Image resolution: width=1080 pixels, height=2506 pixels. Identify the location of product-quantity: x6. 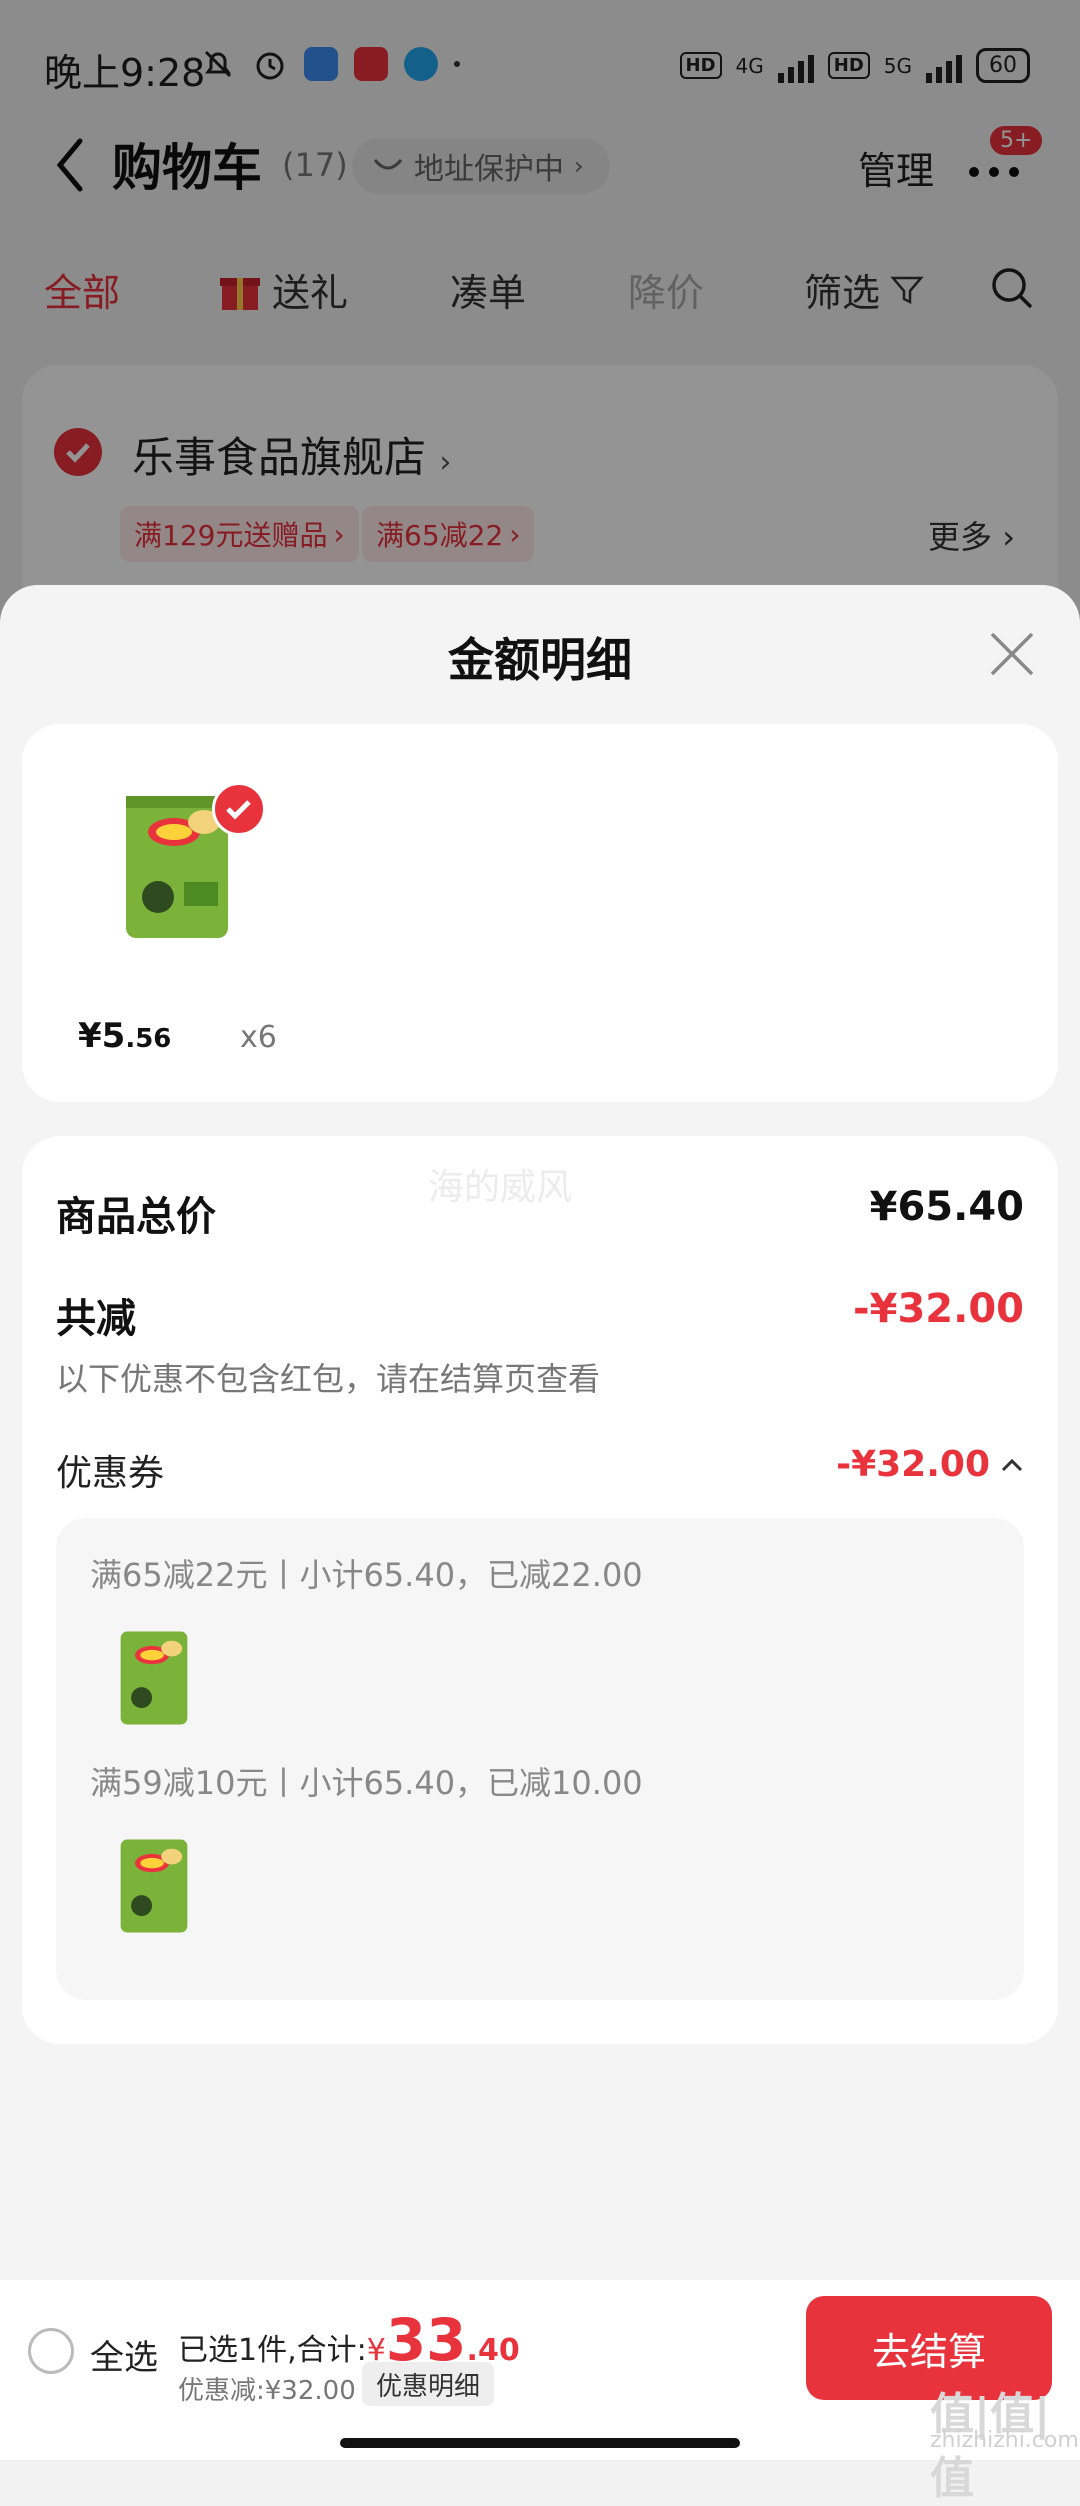
(258, 1037).